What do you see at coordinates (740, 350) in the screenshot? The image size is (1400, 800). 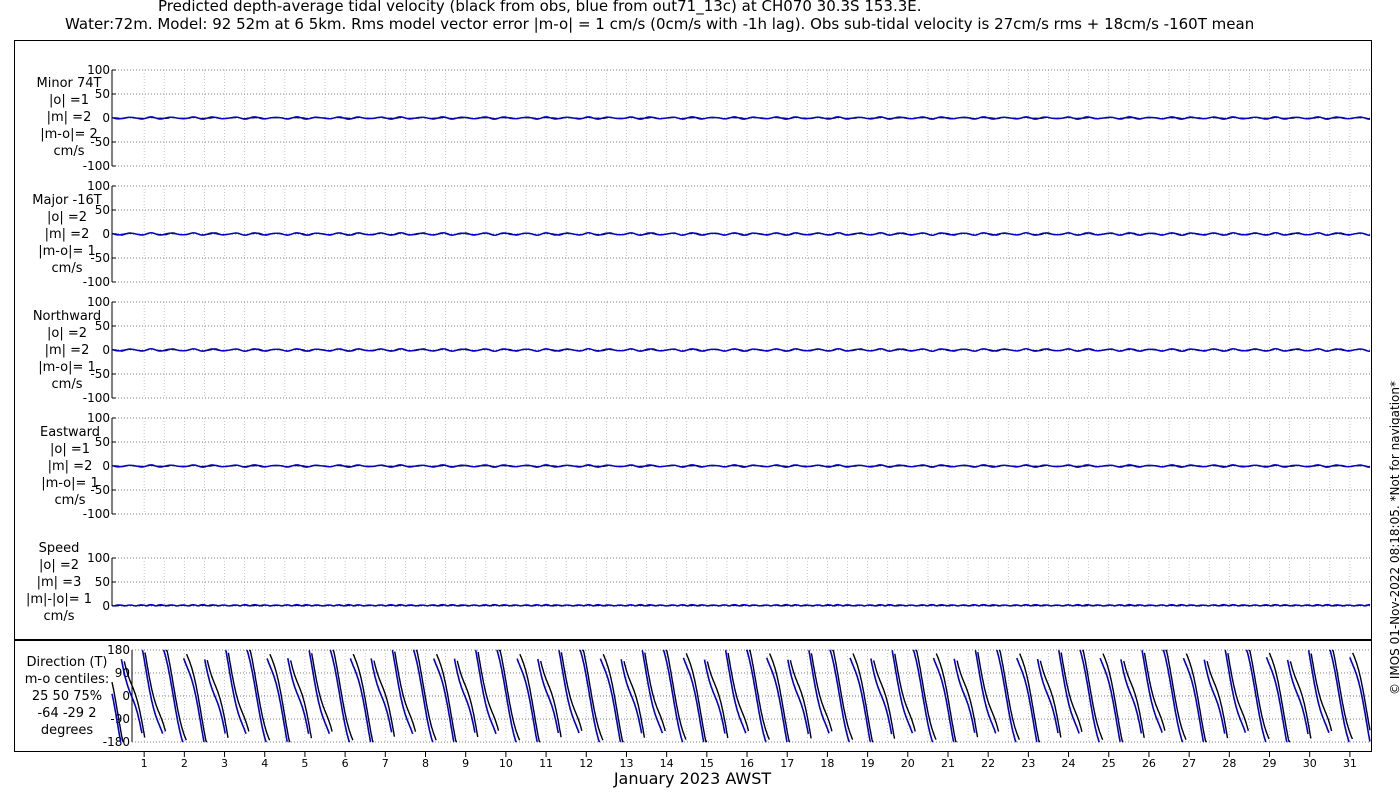 I see `north-model-line` at bounding box center [740, 350].